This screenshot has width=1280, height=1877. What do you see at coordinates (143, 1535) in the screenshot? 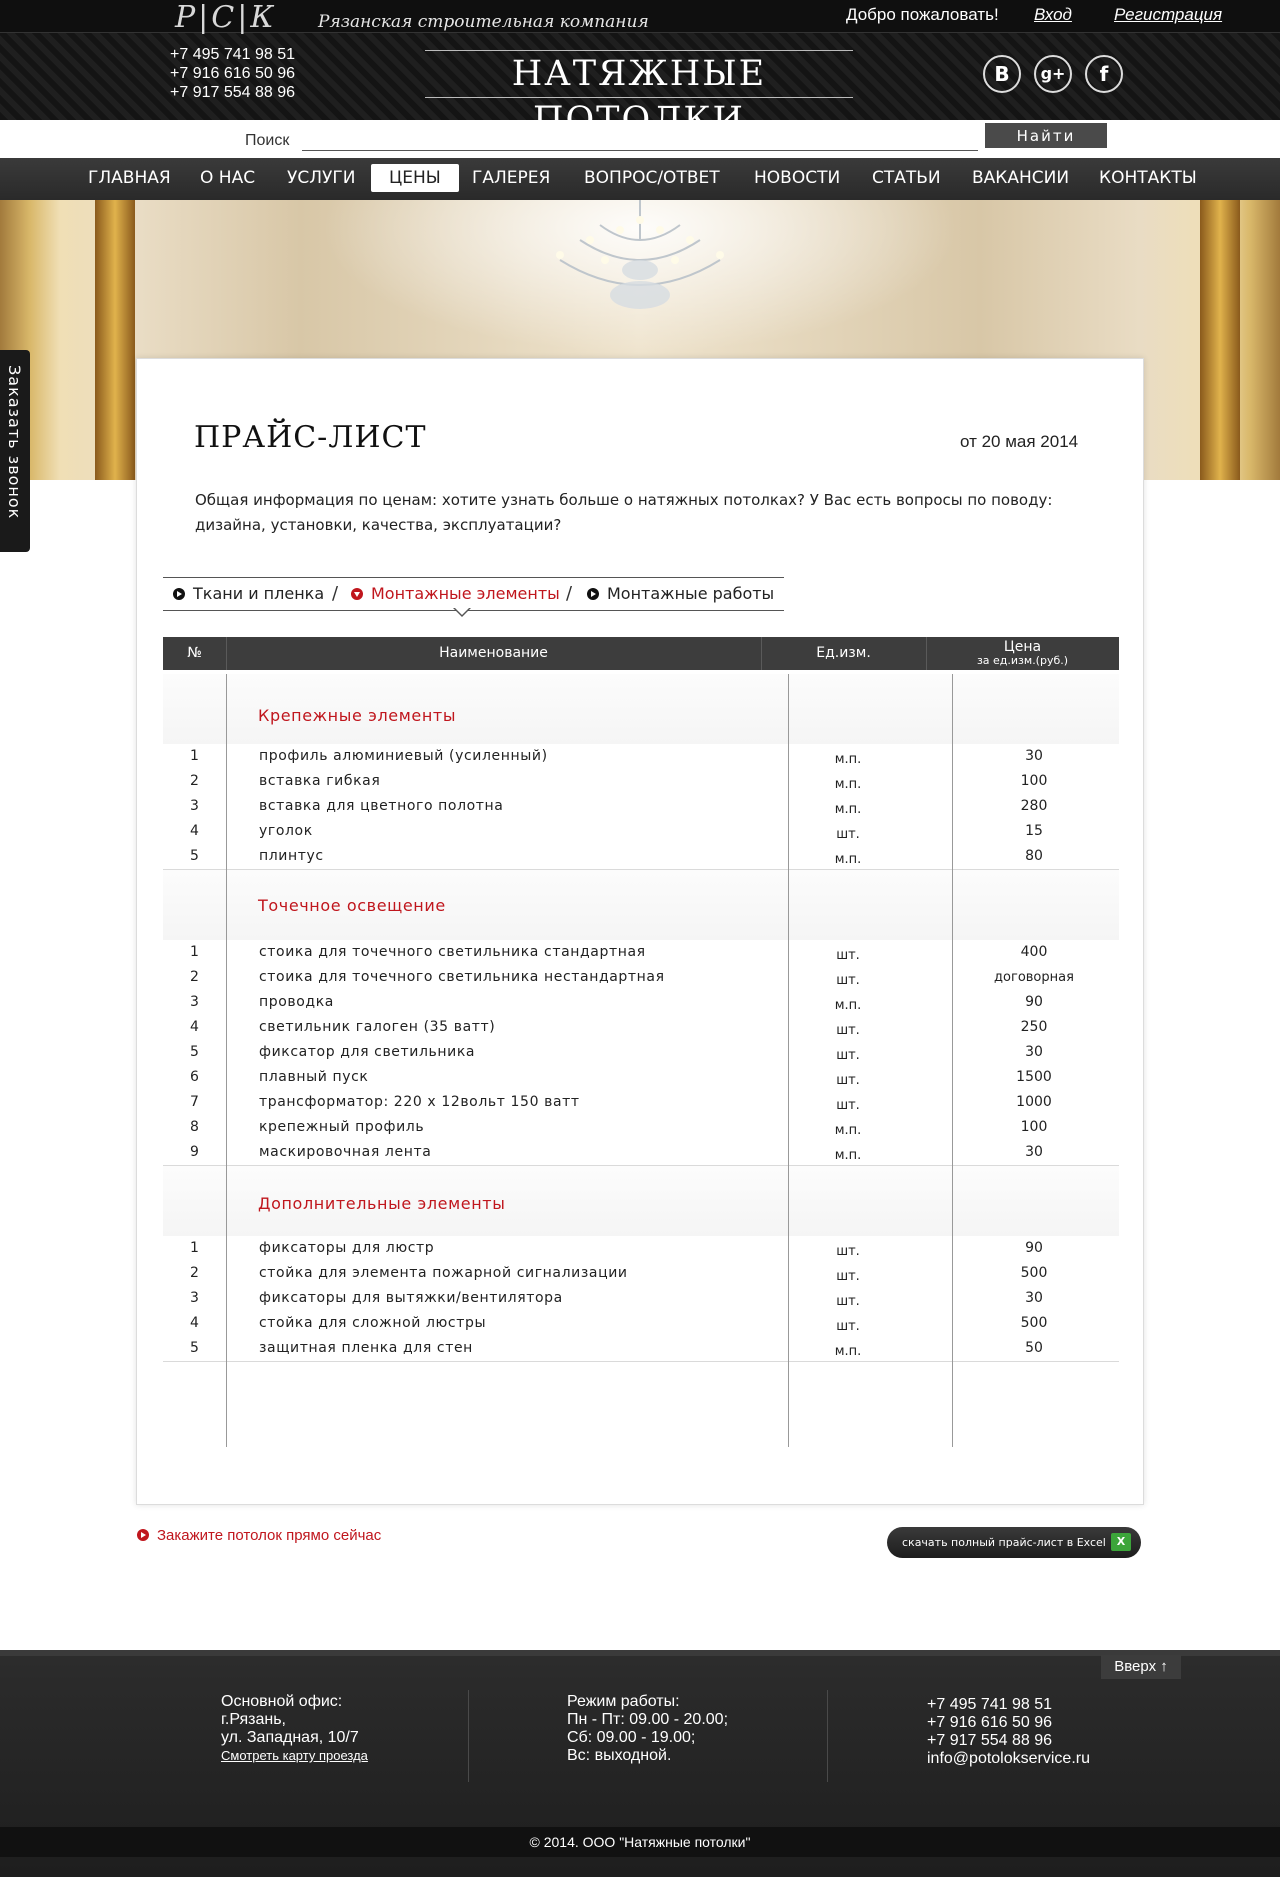
I see `arrow-right-icon` at bounding box center [143, 1535].